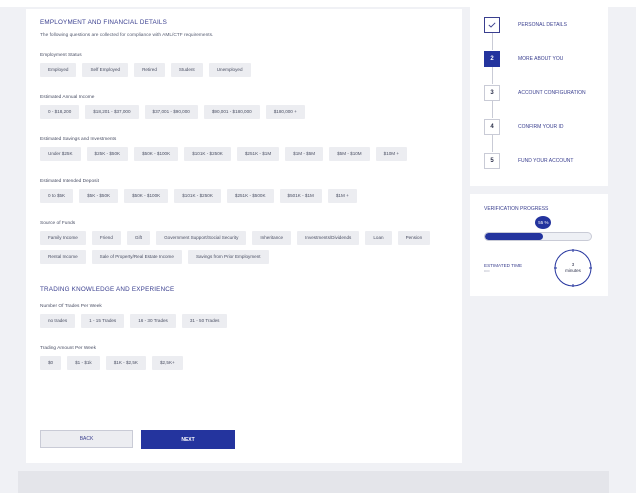  Describe the element at coordinates (60, 154) in the screenshot. I see `option-chip: Under $25K` at that location.